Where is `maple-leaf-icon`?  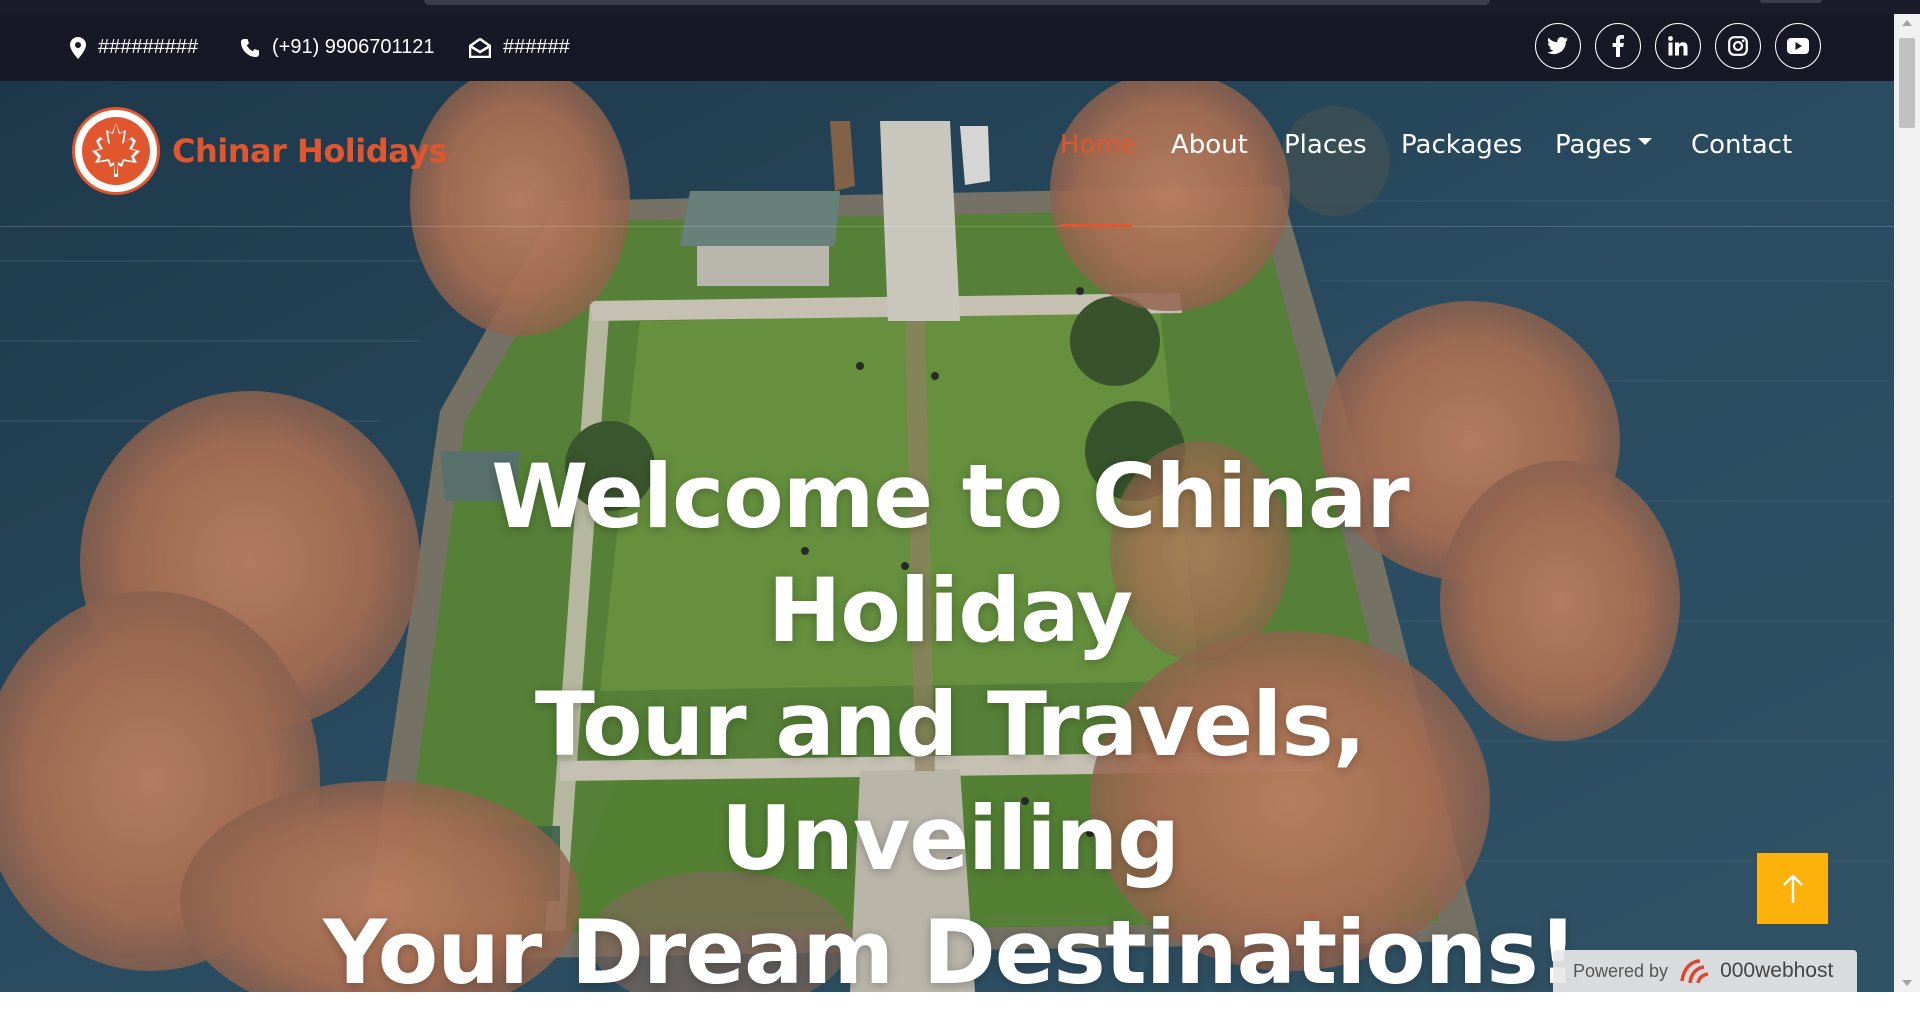 maple-leaf-icon is located at coordinates (116, 151).